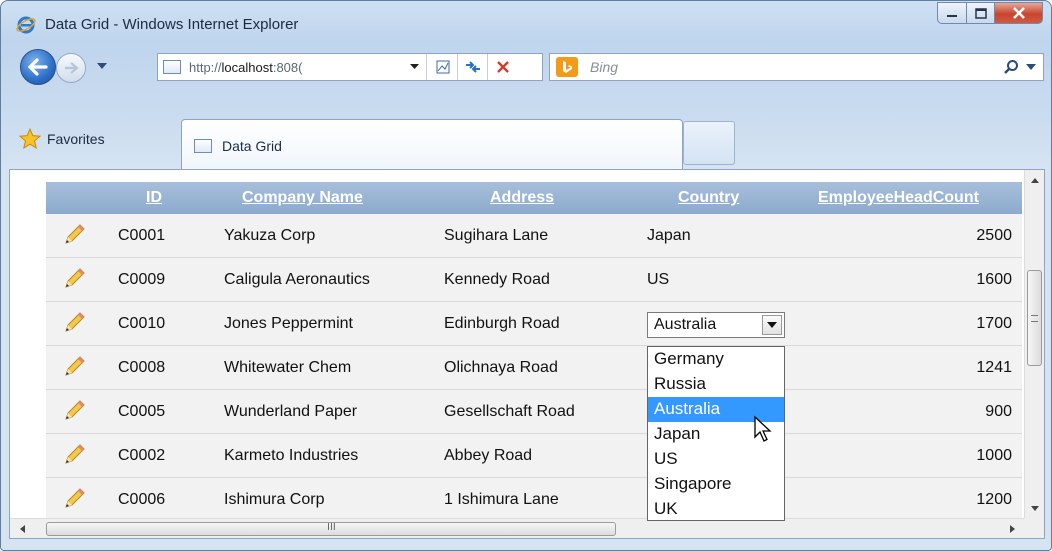  What do you see at coordinates (488, 455) in the screenshot?
I see `cell-address: Abbey Road` at bounding box center [488, 455].